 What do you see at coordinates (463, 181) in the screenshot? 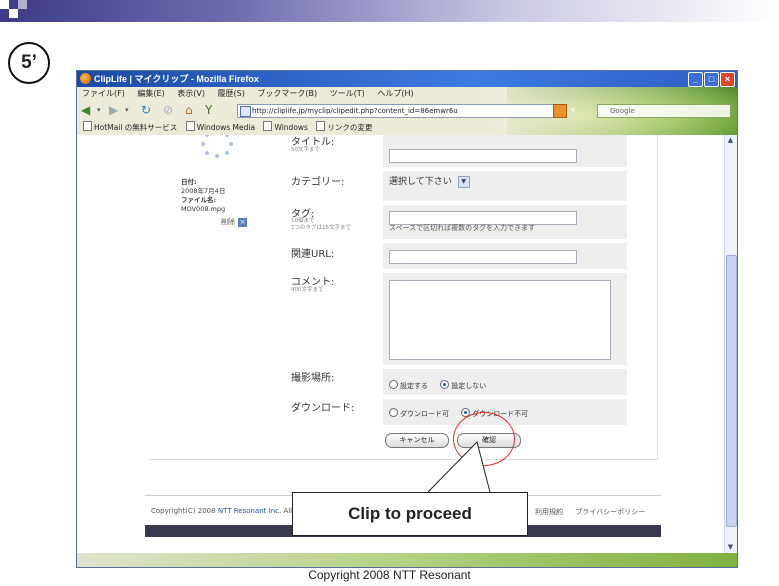
I see `chevron-down-icon: ▼` at bounding box center [463, 181].